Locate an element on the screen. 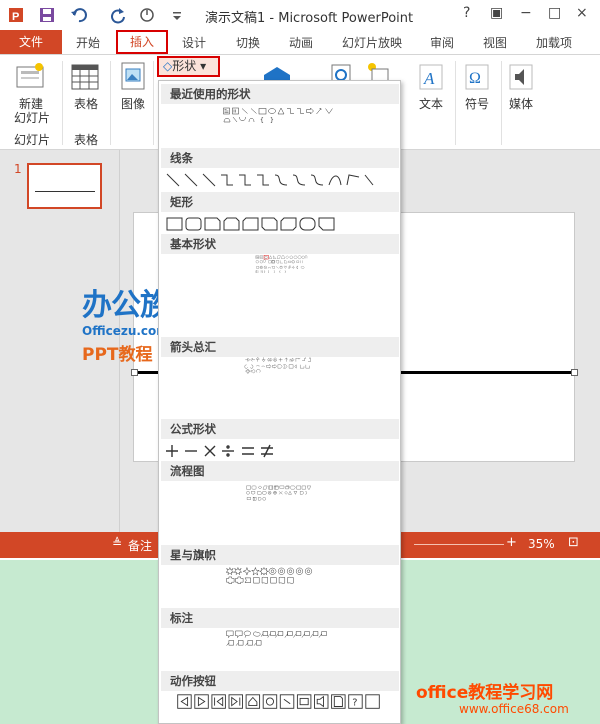  section-basic-shapes: 基本形状 is located at coordinates (280, 244).